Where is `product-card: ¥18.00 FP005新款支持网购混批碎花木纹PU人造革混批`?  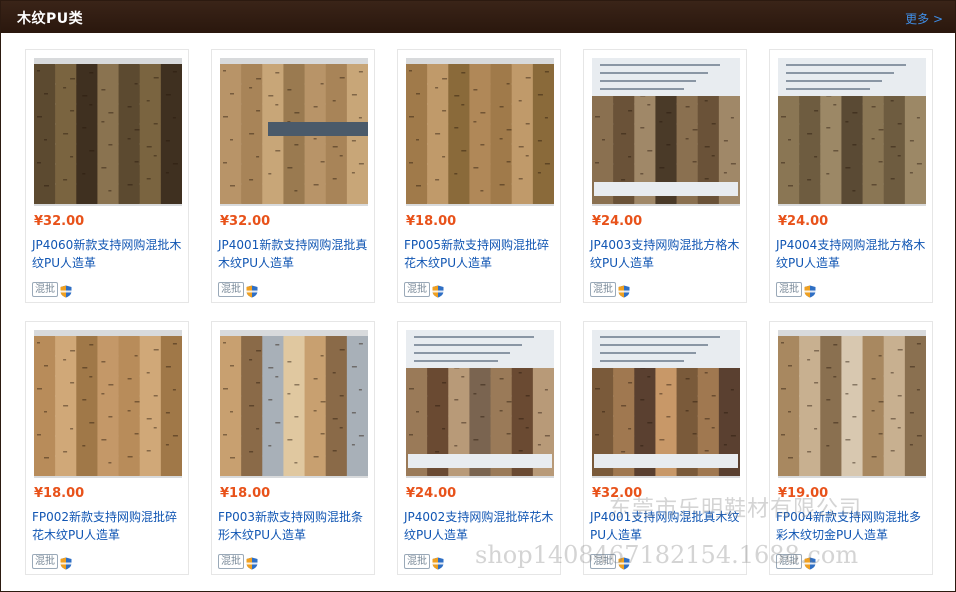
product-card: ¥18.00 FP005新款支持网购混批碎花木纹PU人造革混批 is located at coordinates (479, 176).